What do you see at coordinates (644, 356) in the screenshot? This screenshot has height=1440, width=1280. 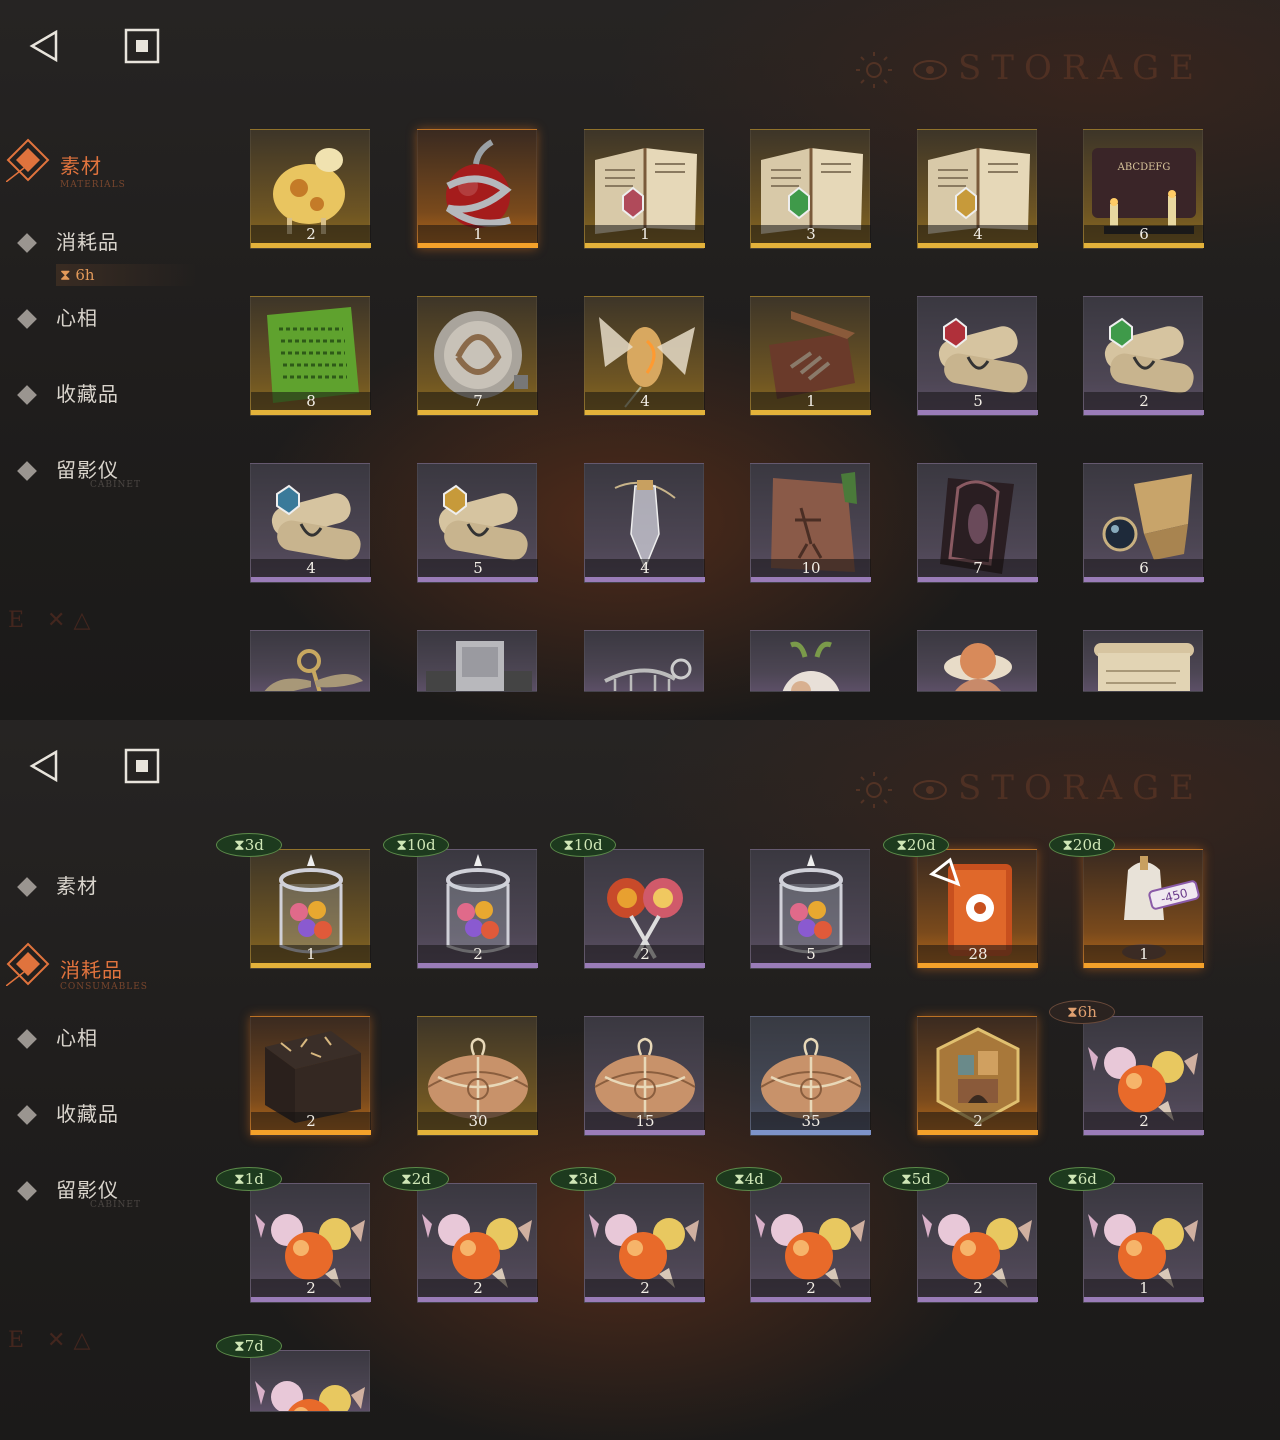 I see `item-slot-moth-bulb: 4` at bounding box center [644, 356].